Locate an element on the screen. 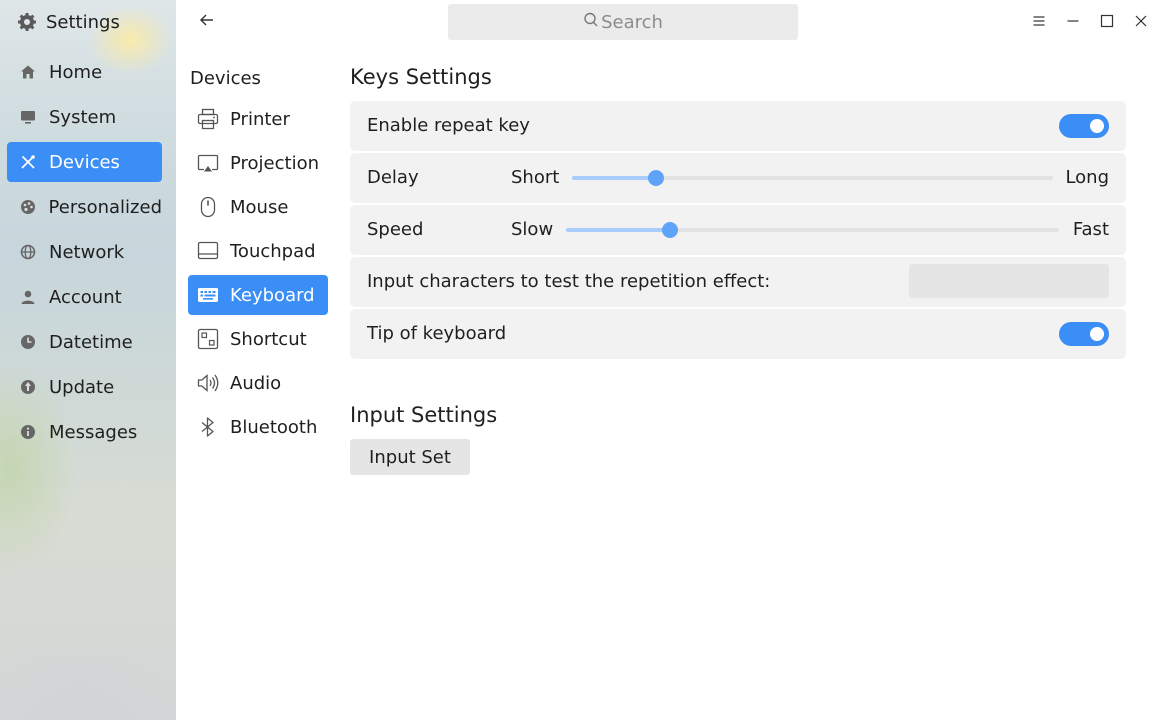  sidebar-item-network: Network is located at coordinates (84, 252).